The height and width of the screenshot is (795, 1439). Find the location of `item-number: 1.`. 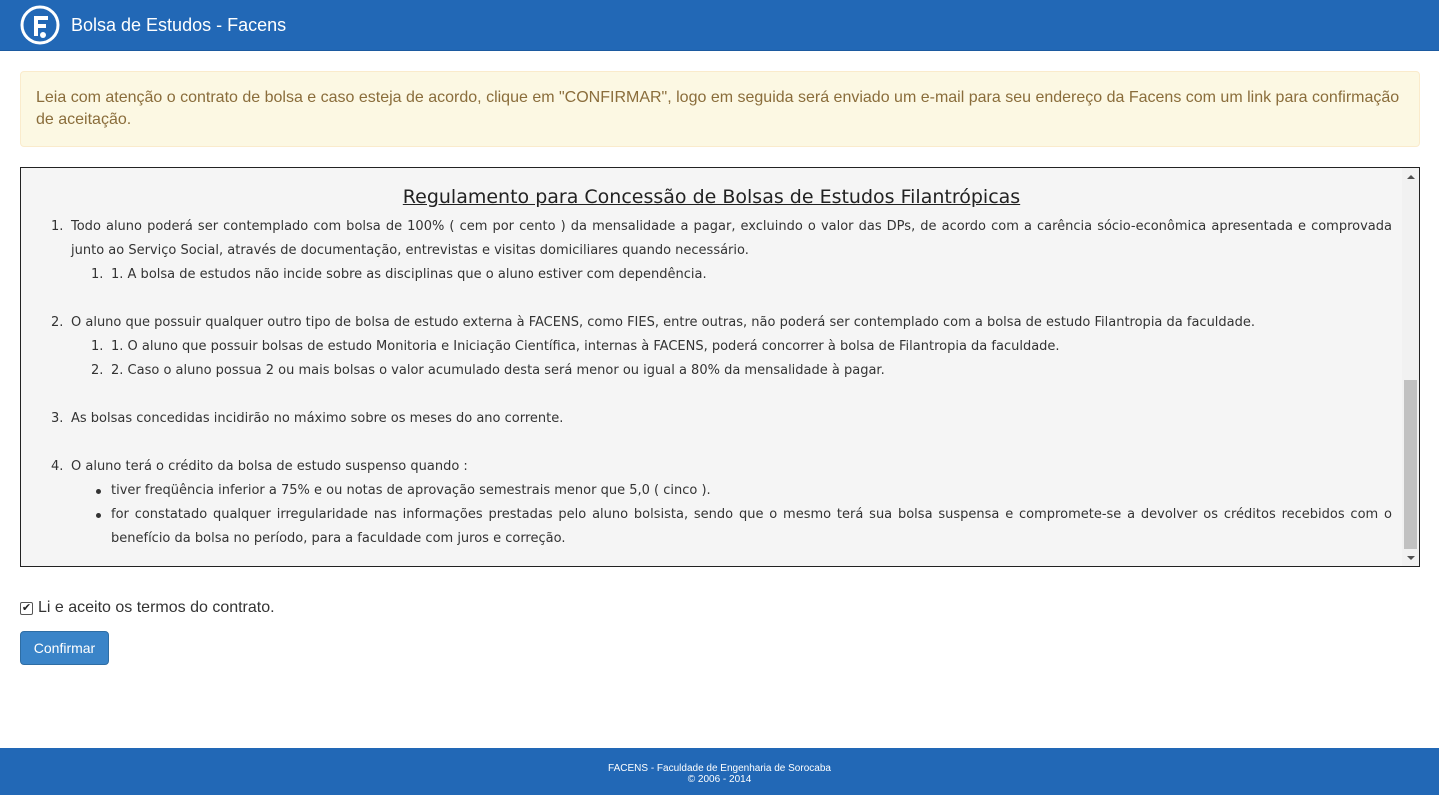

item-number: 1. is located at coordinates (57, 226).